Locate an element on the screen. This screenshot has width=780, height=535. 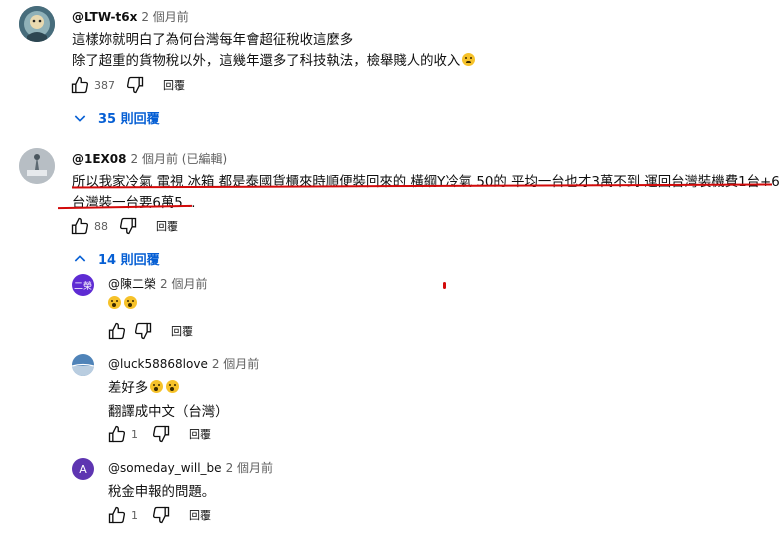
reply-text-line: 差好多 is located at coordinates (144, 386).